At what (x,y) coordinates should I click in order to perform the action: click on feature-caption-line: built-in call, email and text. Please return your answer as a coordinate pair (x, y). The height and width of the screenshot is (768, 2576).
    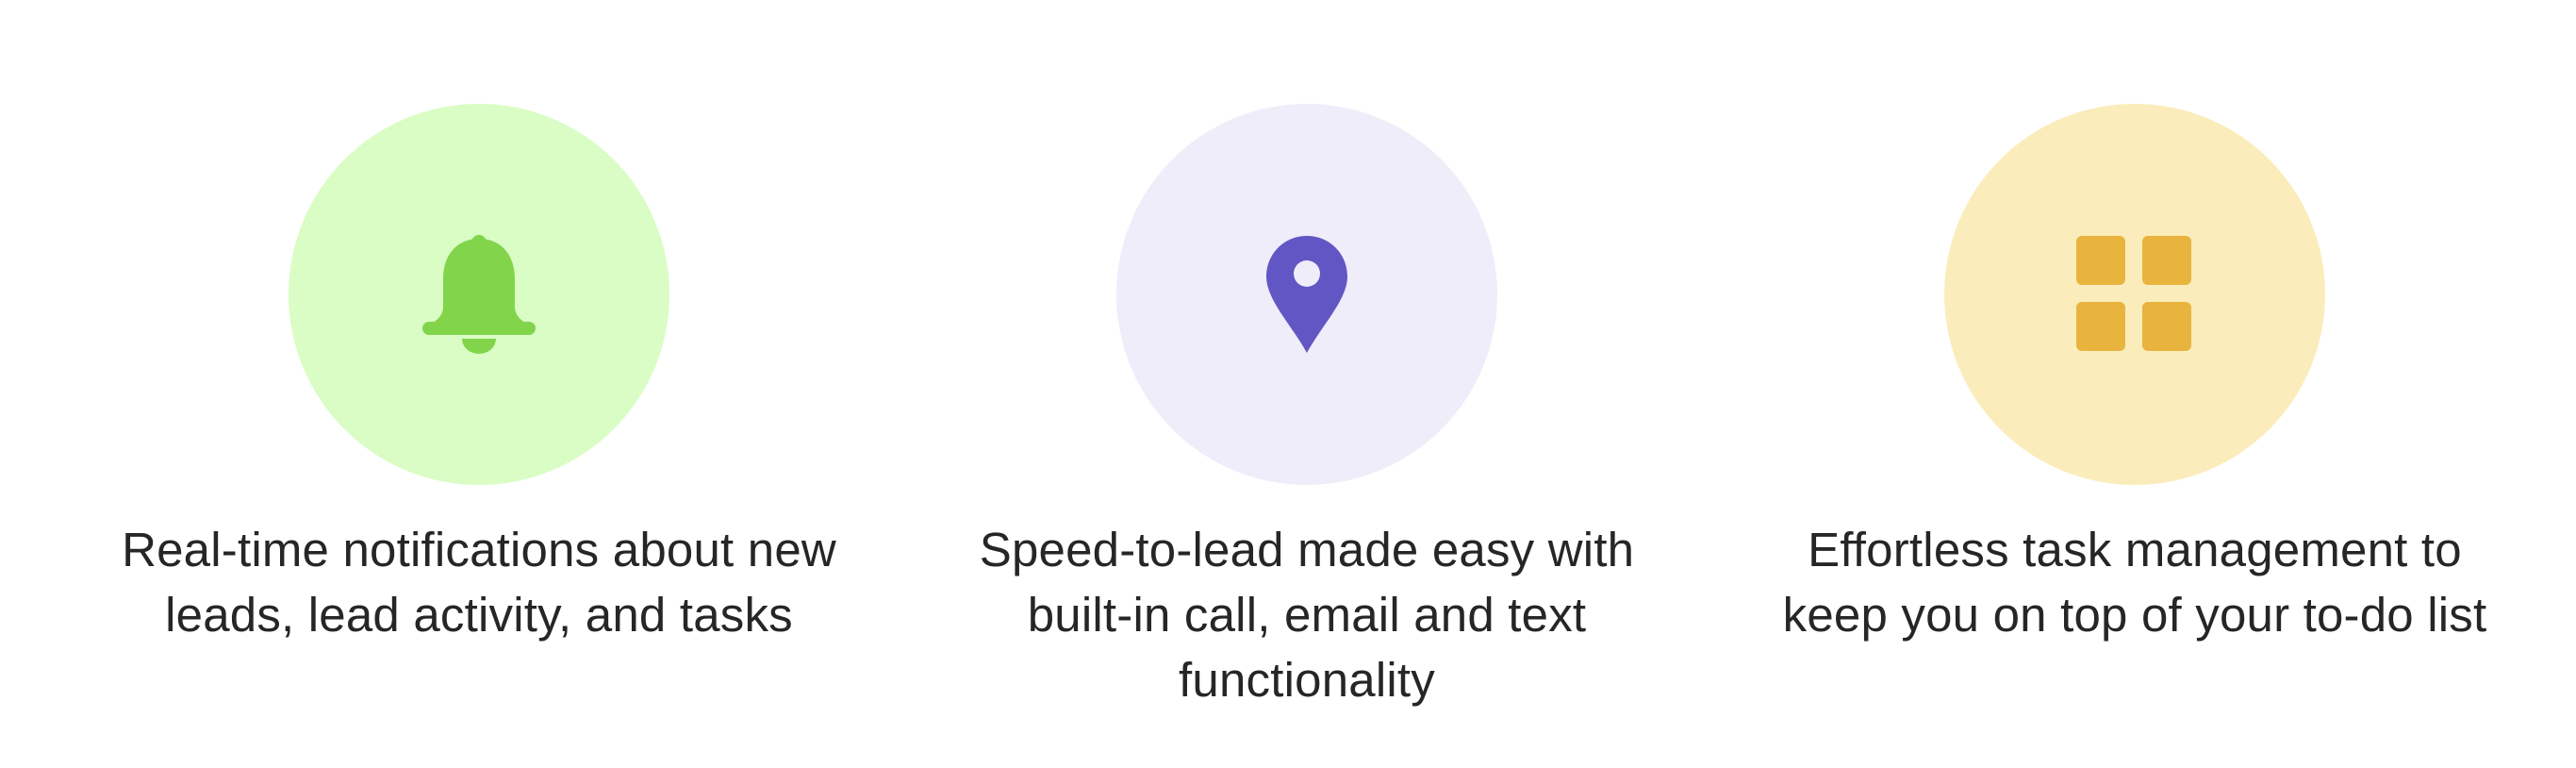
    Looking at the image, I should click on (1307, 615).